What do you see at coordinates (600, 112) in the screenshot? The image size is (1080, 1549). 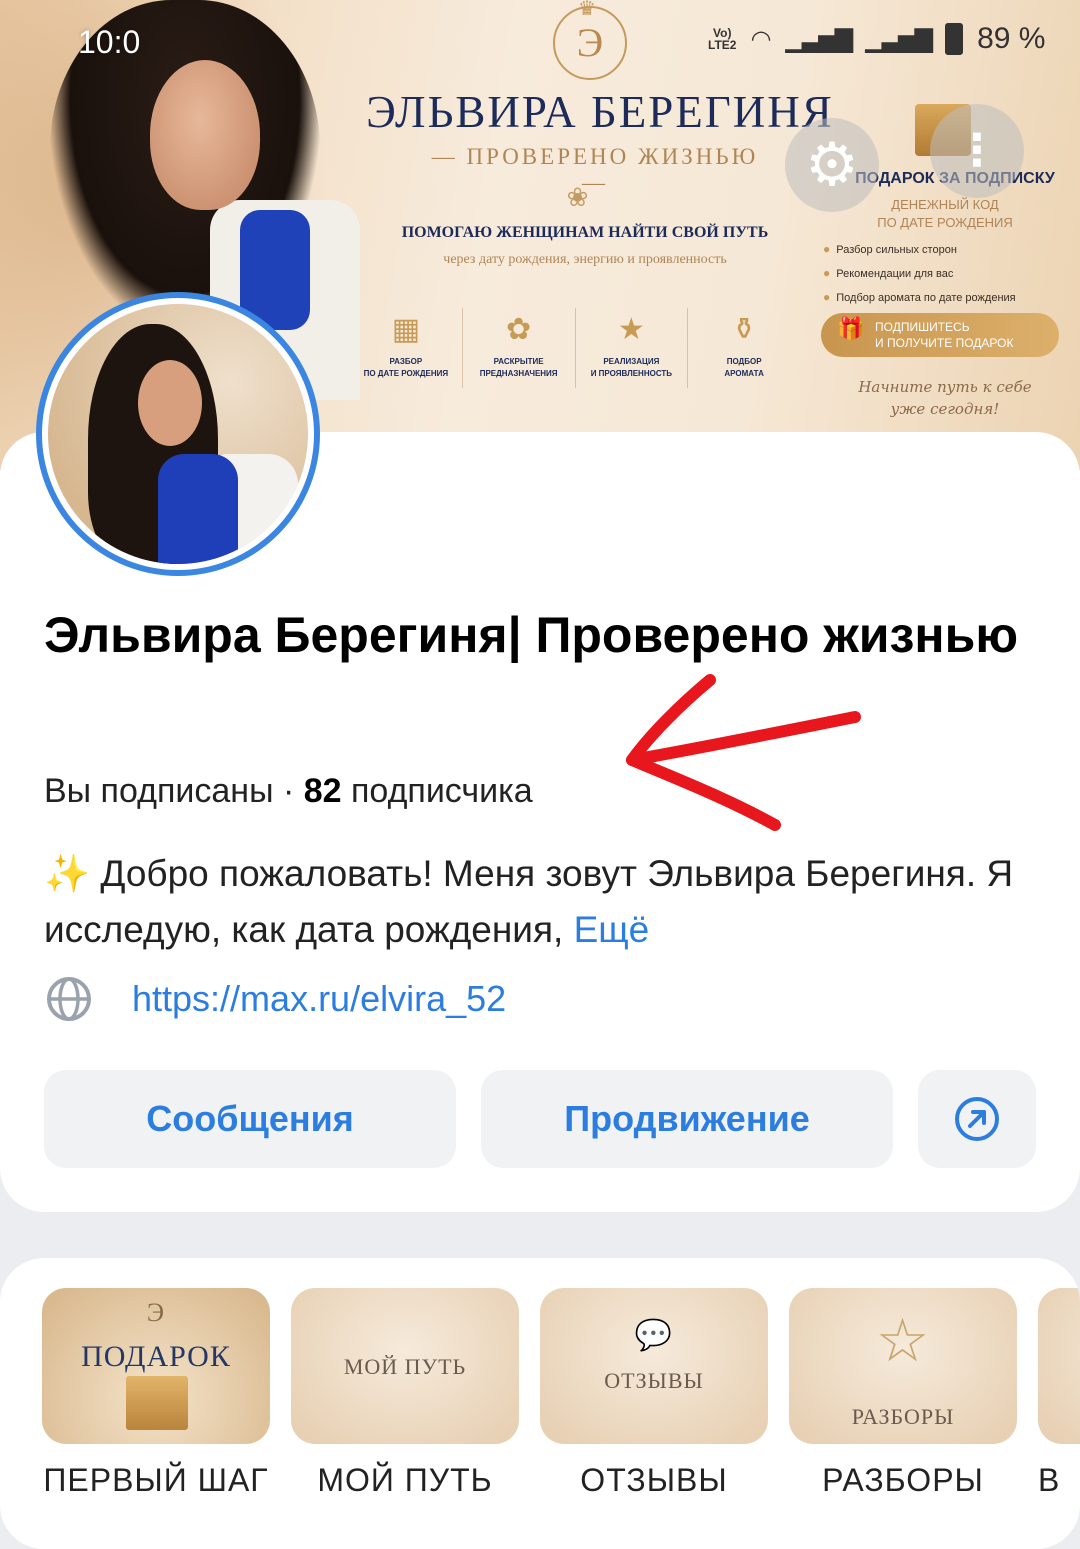 I see `cover-brand-title: ЭЛЬВИРА БЕРЕГИНЯ` at bounding box center [600, 112].